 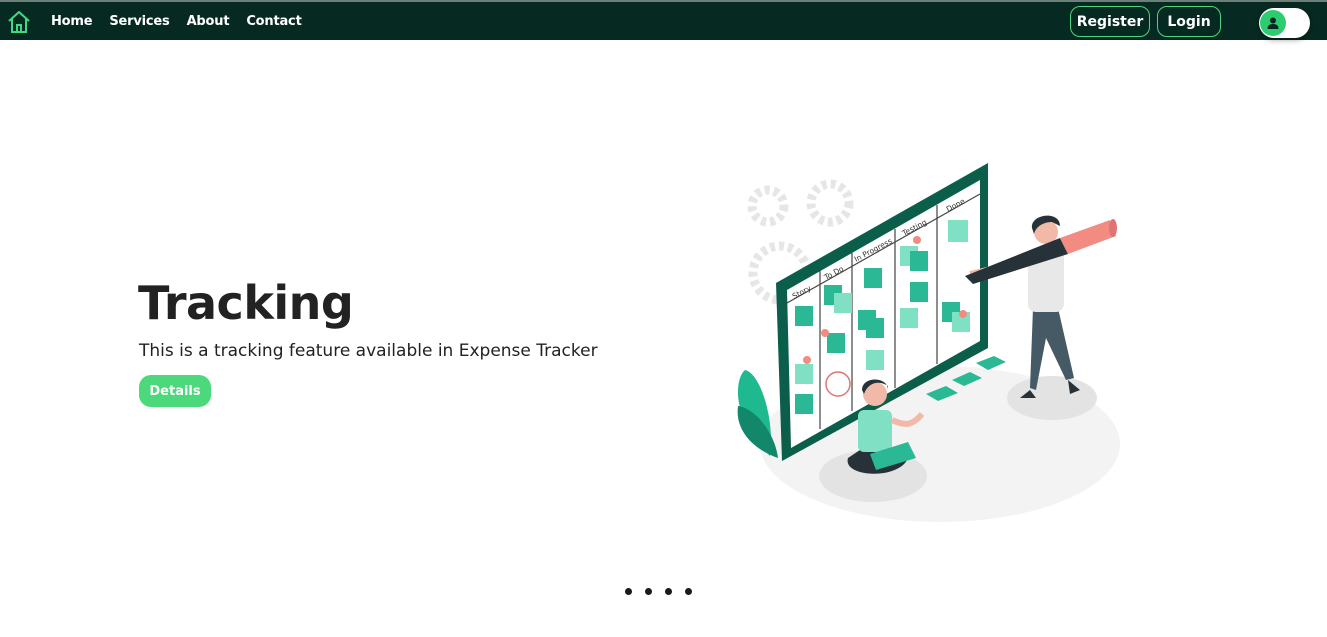 I want to click on theme-toggle, so click(x=1284, y=23).